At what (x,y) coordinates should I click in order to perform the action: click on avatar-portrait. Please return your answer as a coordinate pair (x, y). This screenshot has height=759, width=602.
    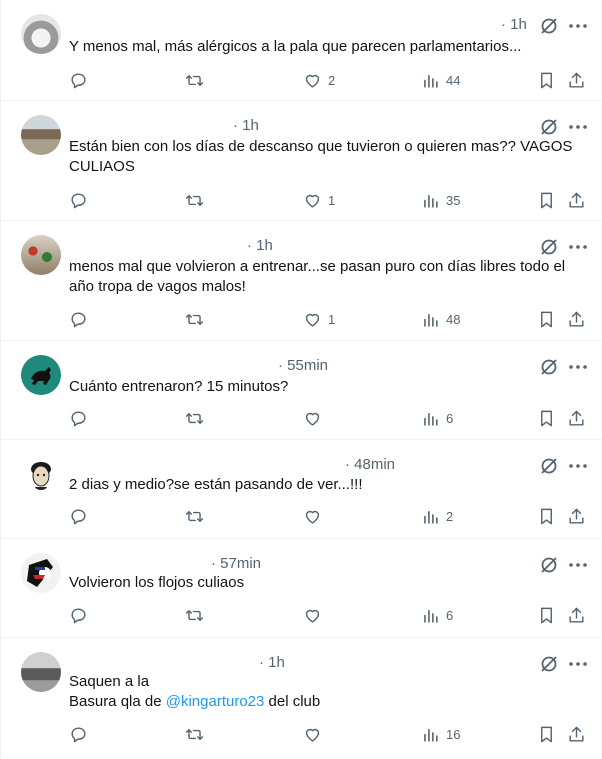
    Looking at the image, I should click on (41, 476).